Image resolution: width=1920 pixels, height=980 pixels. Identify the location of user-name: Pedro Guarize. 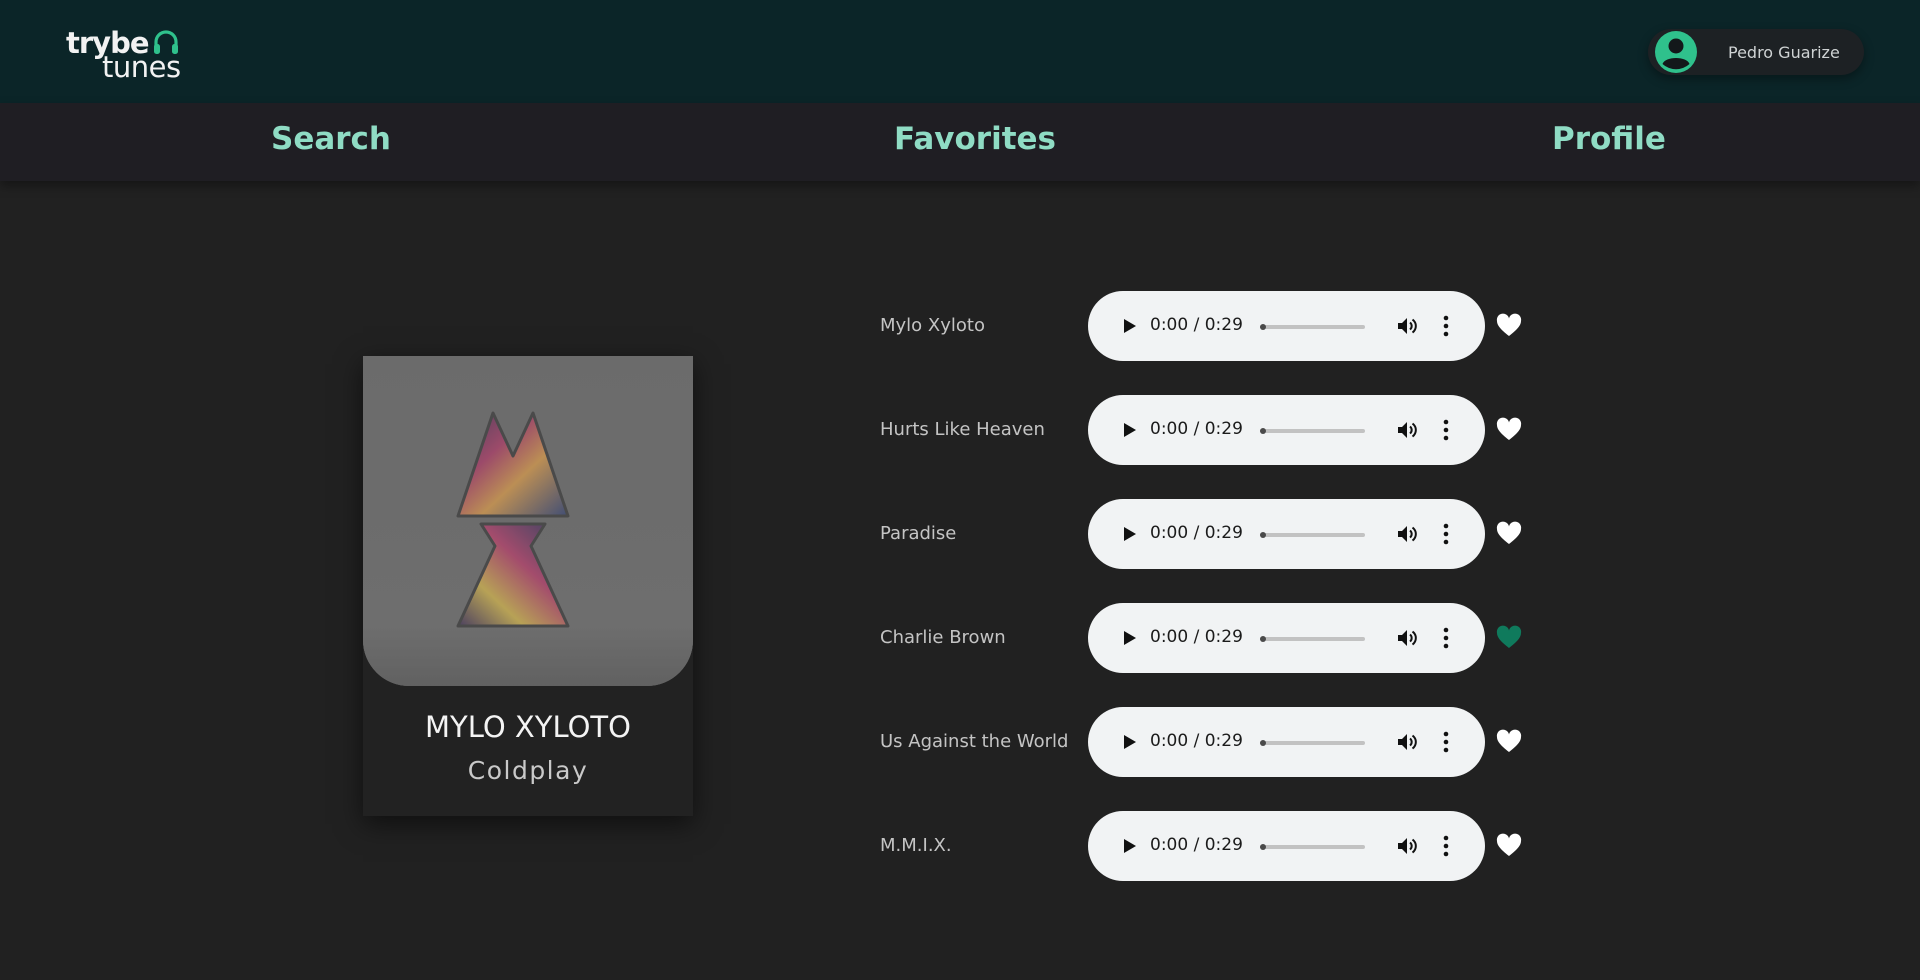
(1784, 52).